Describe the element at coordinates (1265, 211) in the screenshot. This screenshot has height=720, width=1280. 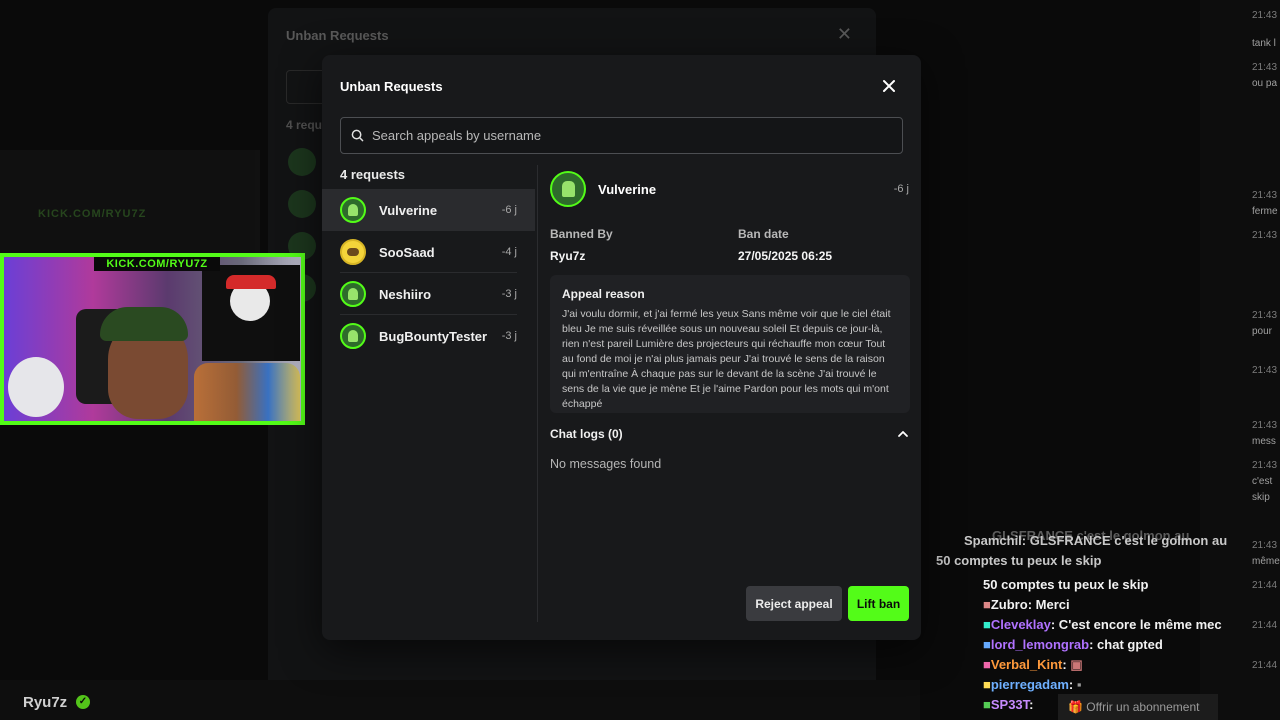
I see `chat-snippet: ferme` at that location.